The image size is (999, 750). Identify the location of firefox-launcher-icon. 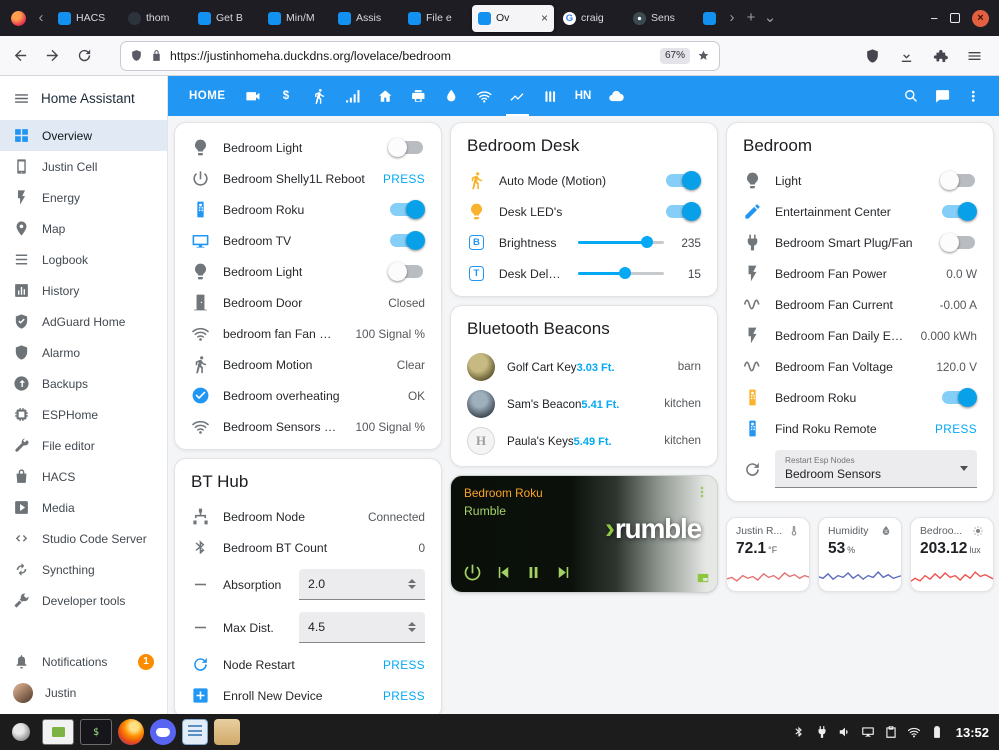
(131, 732).